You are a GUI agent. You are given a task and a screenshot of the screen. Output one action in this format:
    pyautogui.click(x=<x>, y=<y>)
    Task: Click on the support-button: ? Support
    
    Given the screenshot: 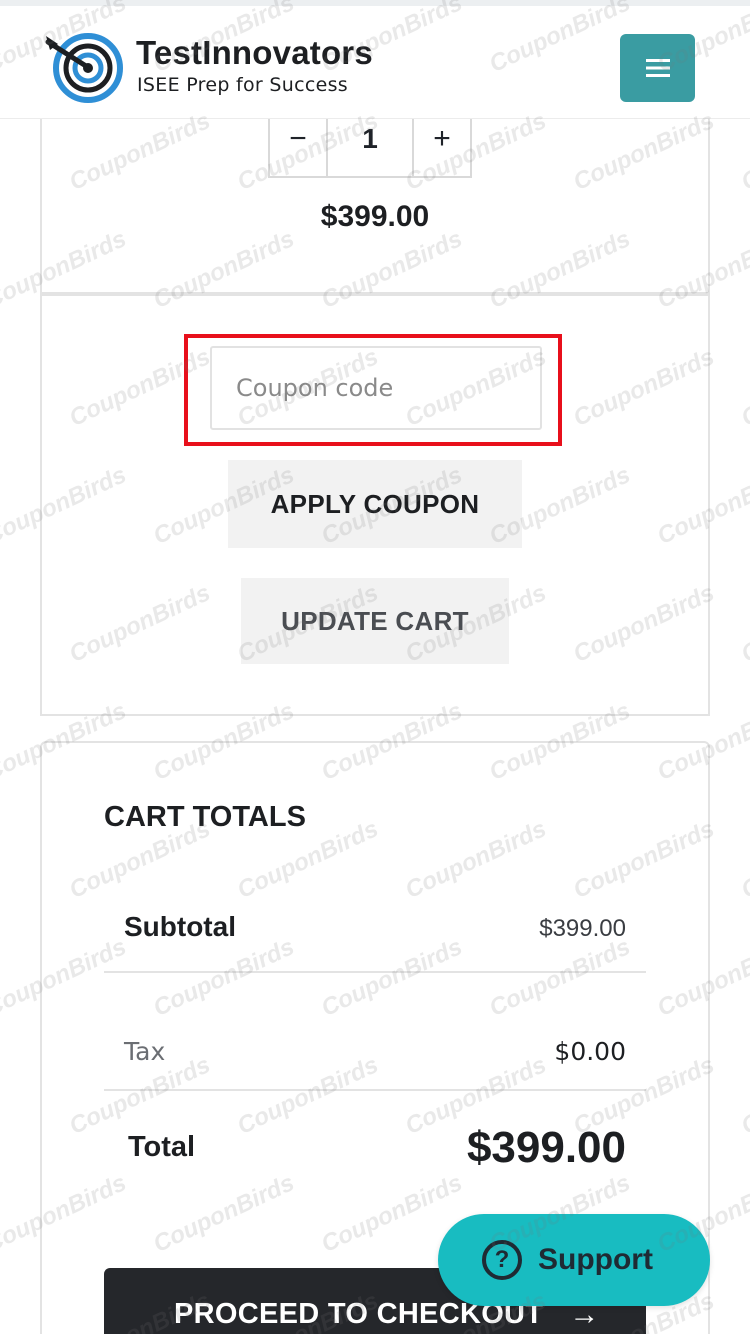 What is the action you would take?
    pyautogui.click(x=574, y=1260)
    